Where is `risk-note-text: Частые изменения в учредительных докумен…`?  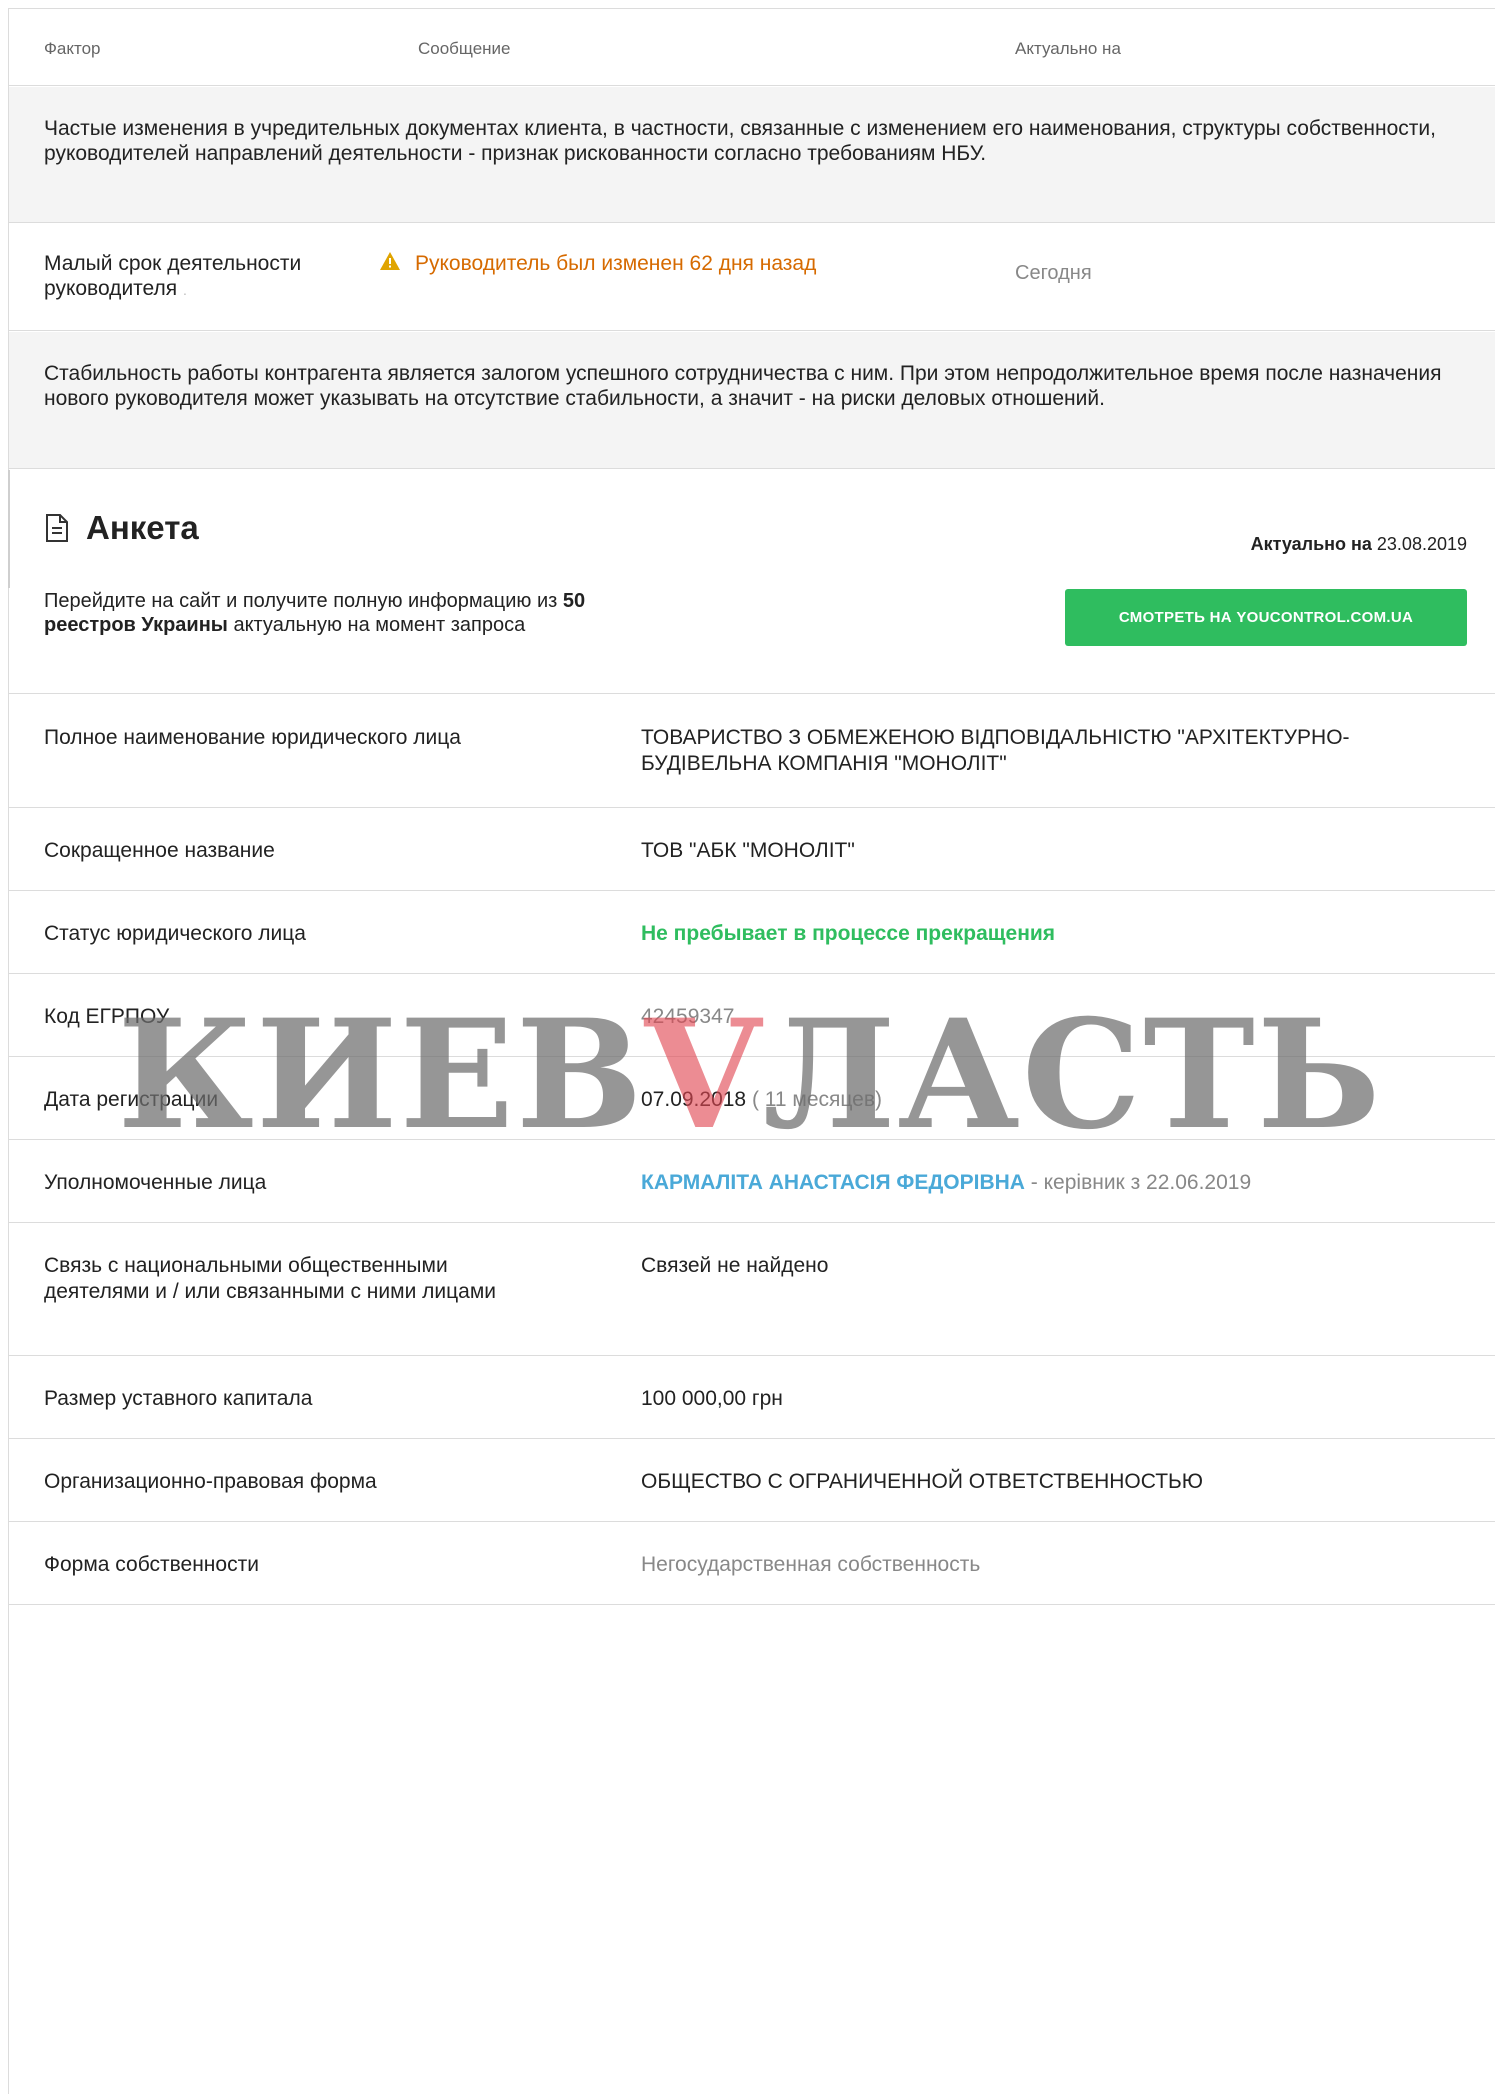
risk-note-text: Частые изменения в учредительных докумен… is located at coordinates (740, 141).